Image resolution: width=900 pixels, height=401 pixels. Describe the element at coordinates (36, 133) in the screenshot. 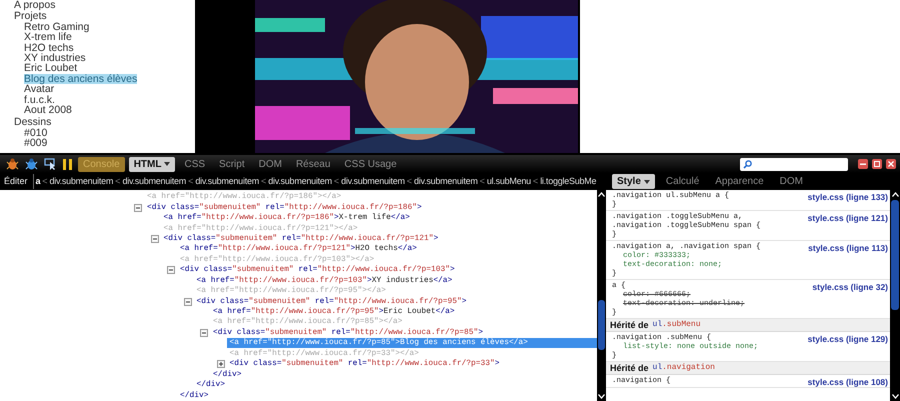

I see `nav-link: #010` at that location.